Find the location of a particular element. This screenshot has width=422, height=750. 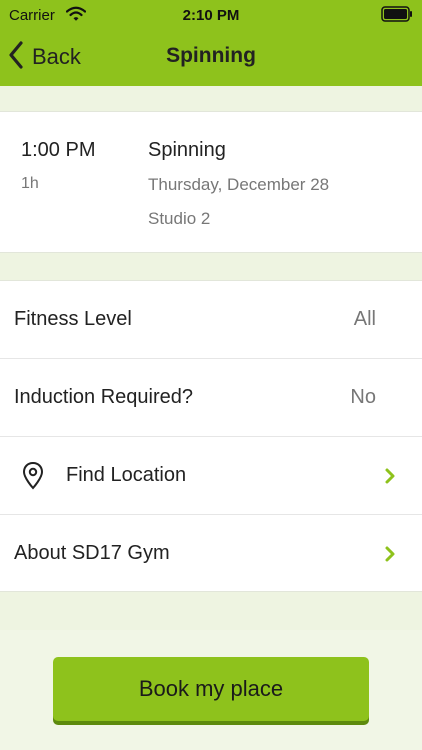

class-studio: Studio 2 is located at coordinates (179, 218).